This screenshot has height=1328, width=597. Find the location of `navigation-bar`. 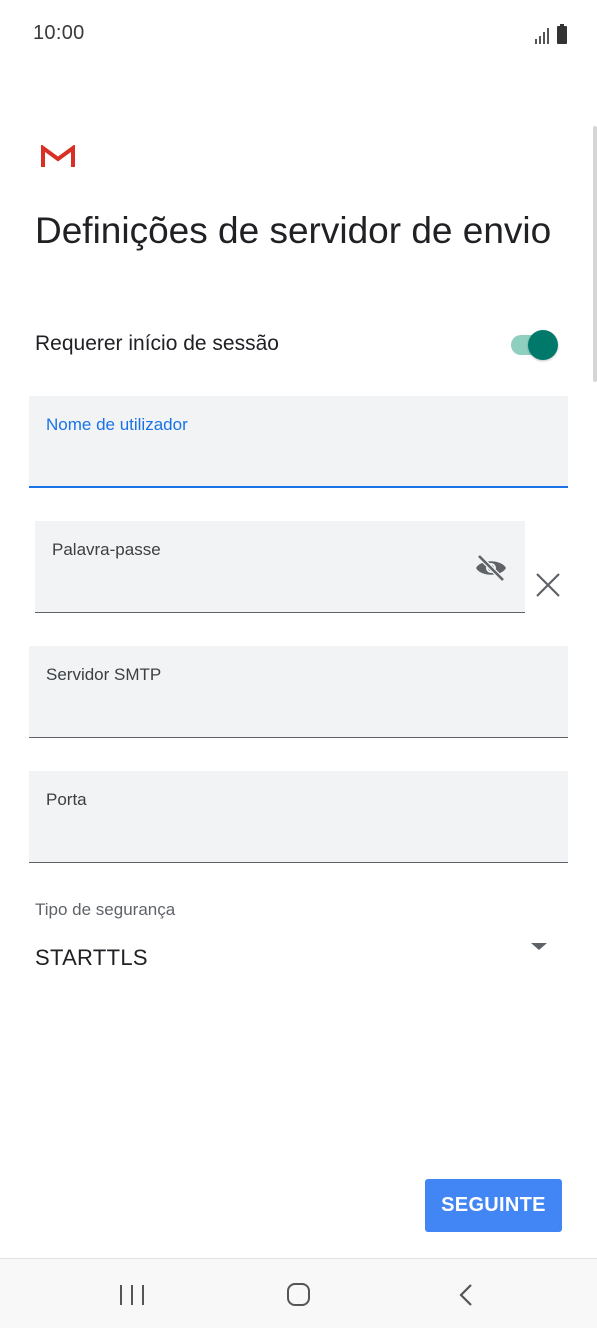

navigation-bar is located at coordinates (298, 1293).